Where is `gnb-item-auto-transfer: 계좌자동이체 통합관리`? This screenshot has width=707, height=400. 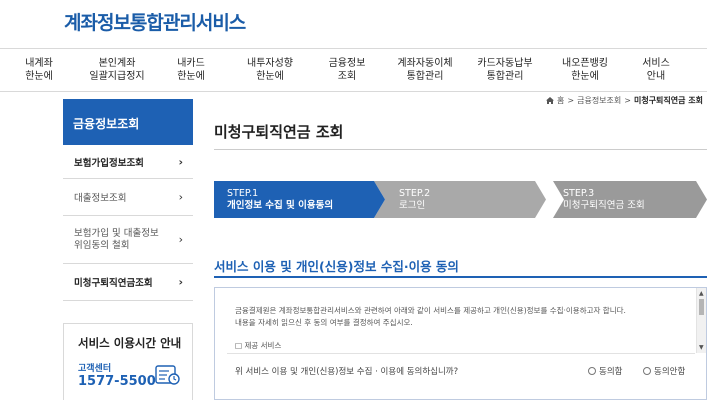
gnb-item-auto-transfer: 계좌자동이체 통합관리 is located at coordinates (425, 70).